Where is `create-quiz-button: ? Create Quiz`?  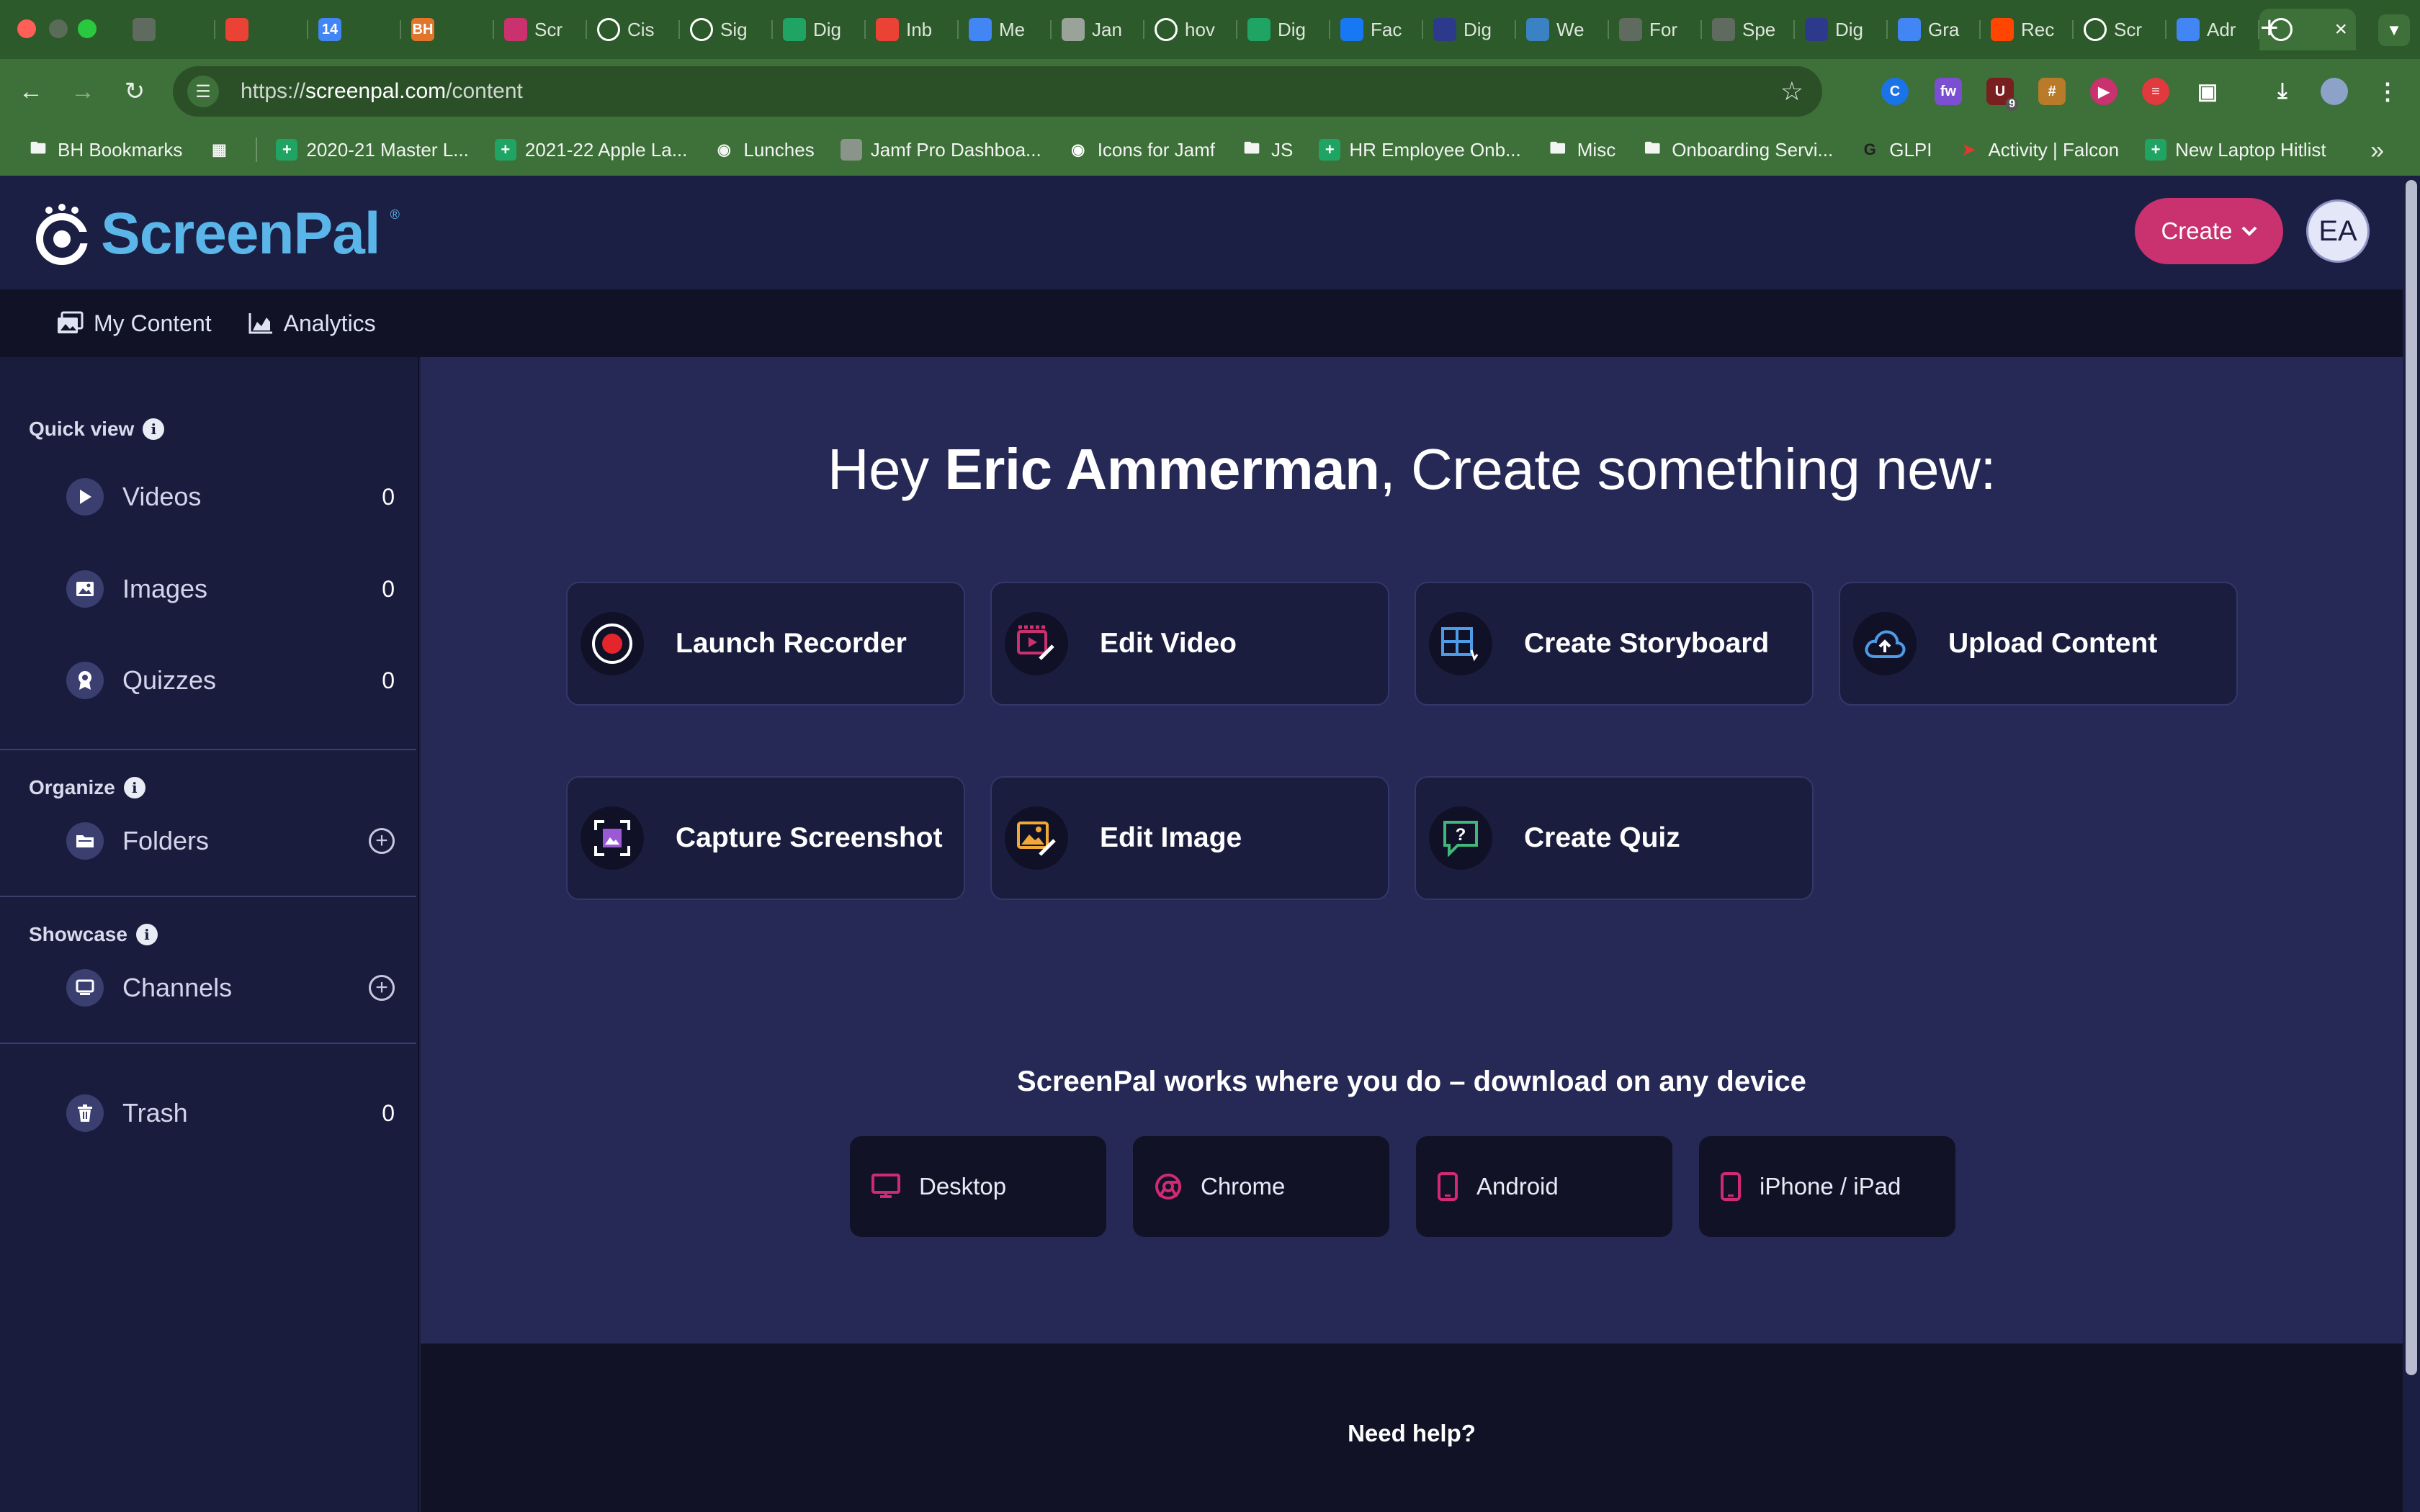
create-quiz-button: ? Create Quiz is located at coordinates (1614, 838).